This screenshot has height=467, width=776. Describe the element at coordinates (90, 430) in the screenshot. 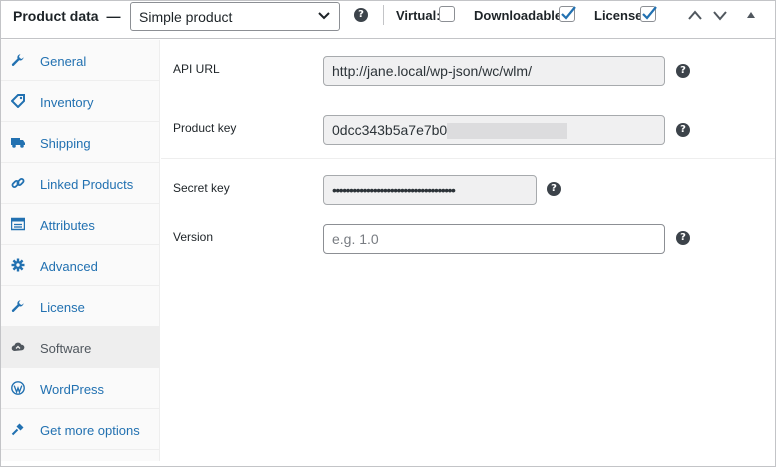

I see `tab-label: Get more options` at that location.